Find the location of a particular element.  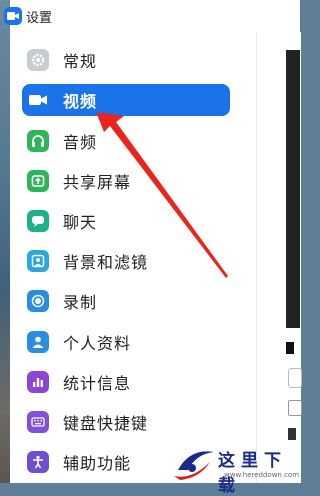

watermark-url: www.hereddown.com is located at coordinates (262, 475).